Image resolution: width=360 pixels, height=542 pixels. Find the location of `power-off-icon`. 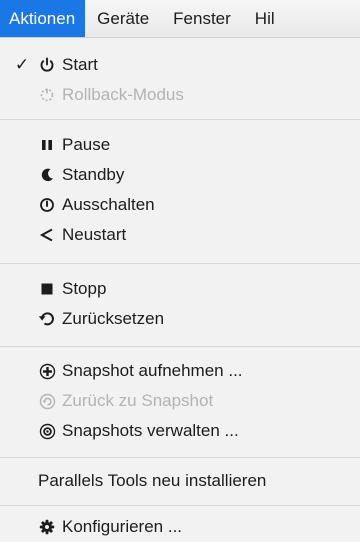

power-off-icon is located at coordinates (47, 205).